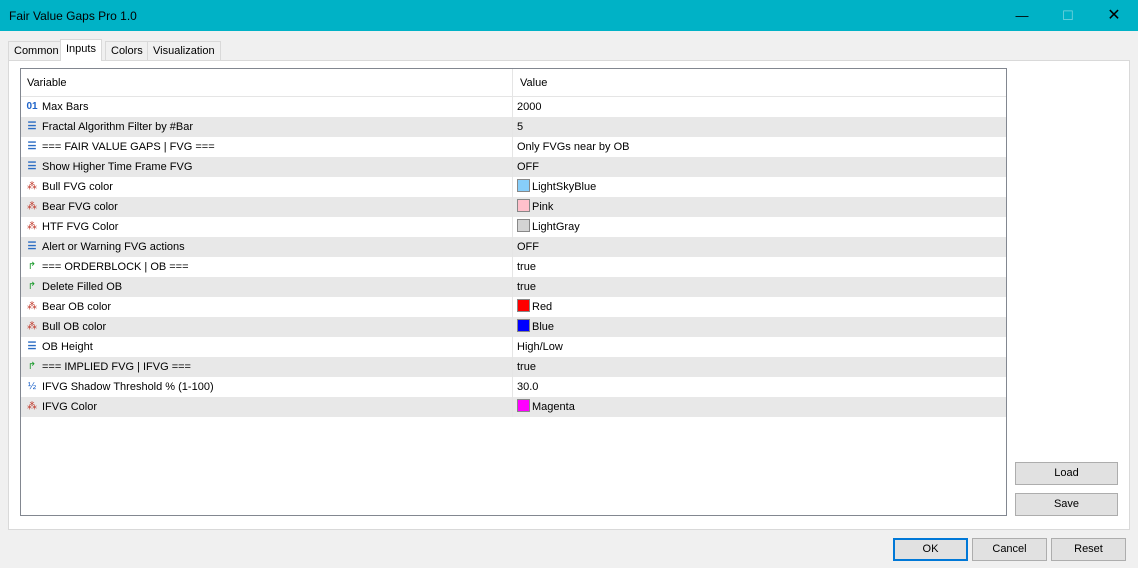 Image resolution: width=1138 pixels, height=568 pixels. What do you see at coordinates (1022, 15) in the screenshot?
I see `minimize-icon: —` at bounding box center [1022, 15].